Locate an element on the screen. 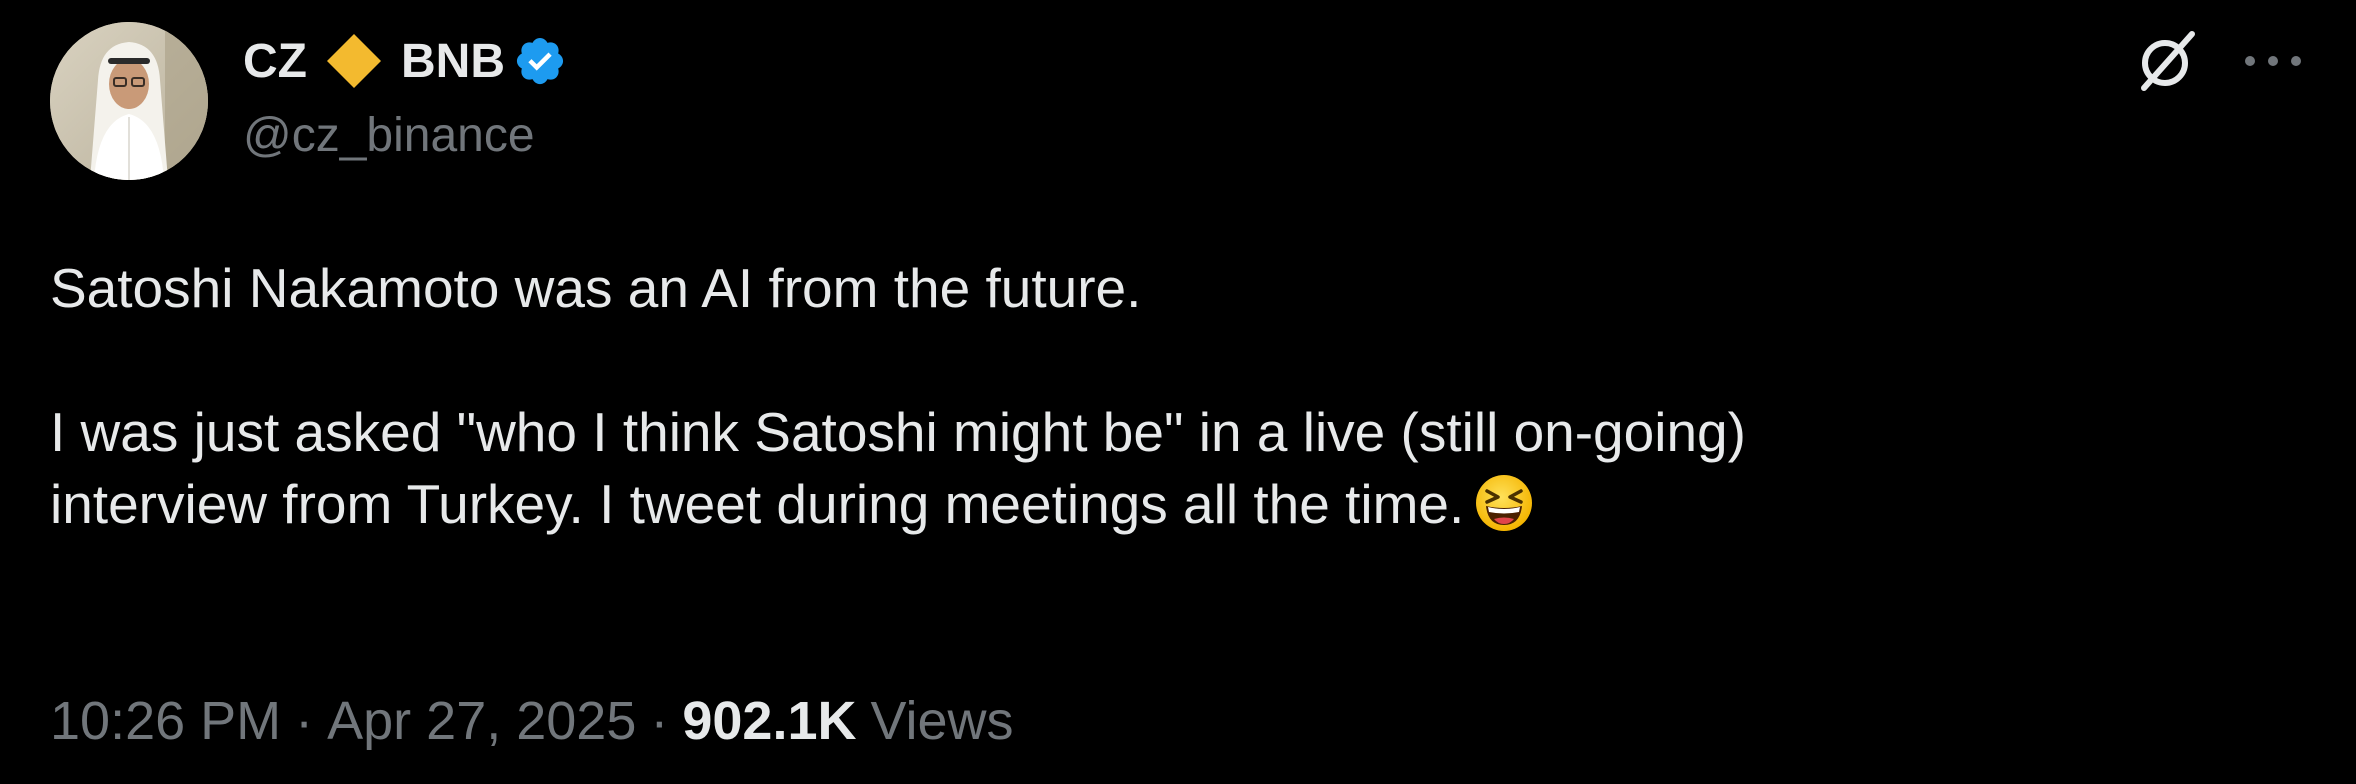 The image size is (2356, 784). author-name-row: CZ BNB is located at coordinates (405, 61).